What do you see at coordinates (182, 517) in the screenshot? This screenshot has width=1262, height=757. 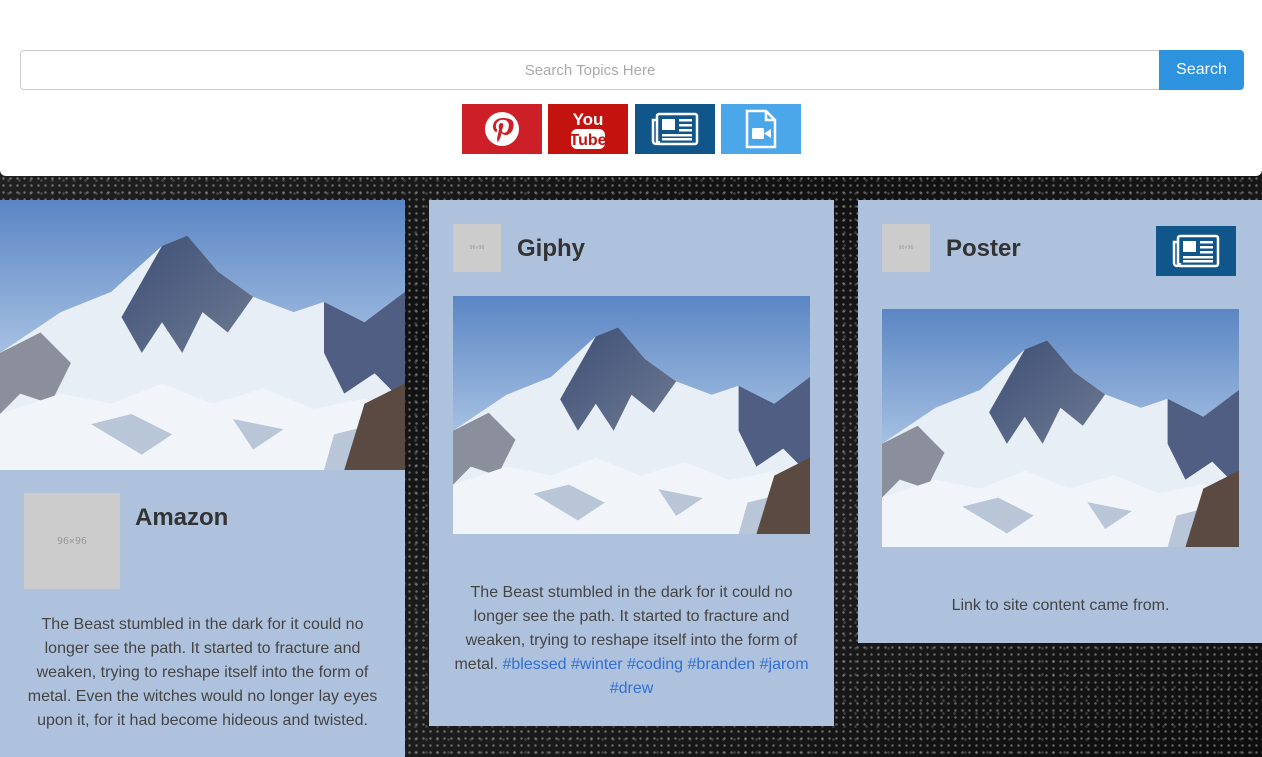 I see `card-title: Amazon` at bounding box center [182, 517].